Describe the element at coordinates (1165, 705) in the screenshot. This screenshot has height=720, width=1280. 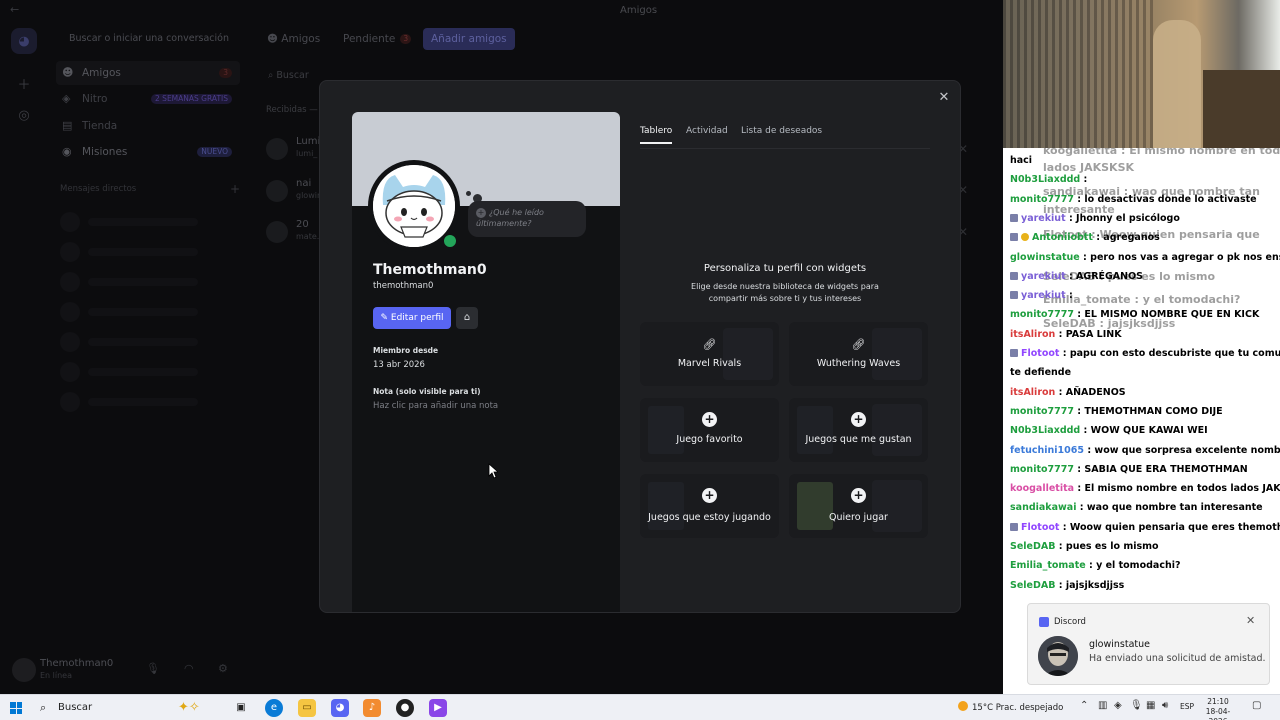
I see `volume-icon: 🔊︎` at that location.